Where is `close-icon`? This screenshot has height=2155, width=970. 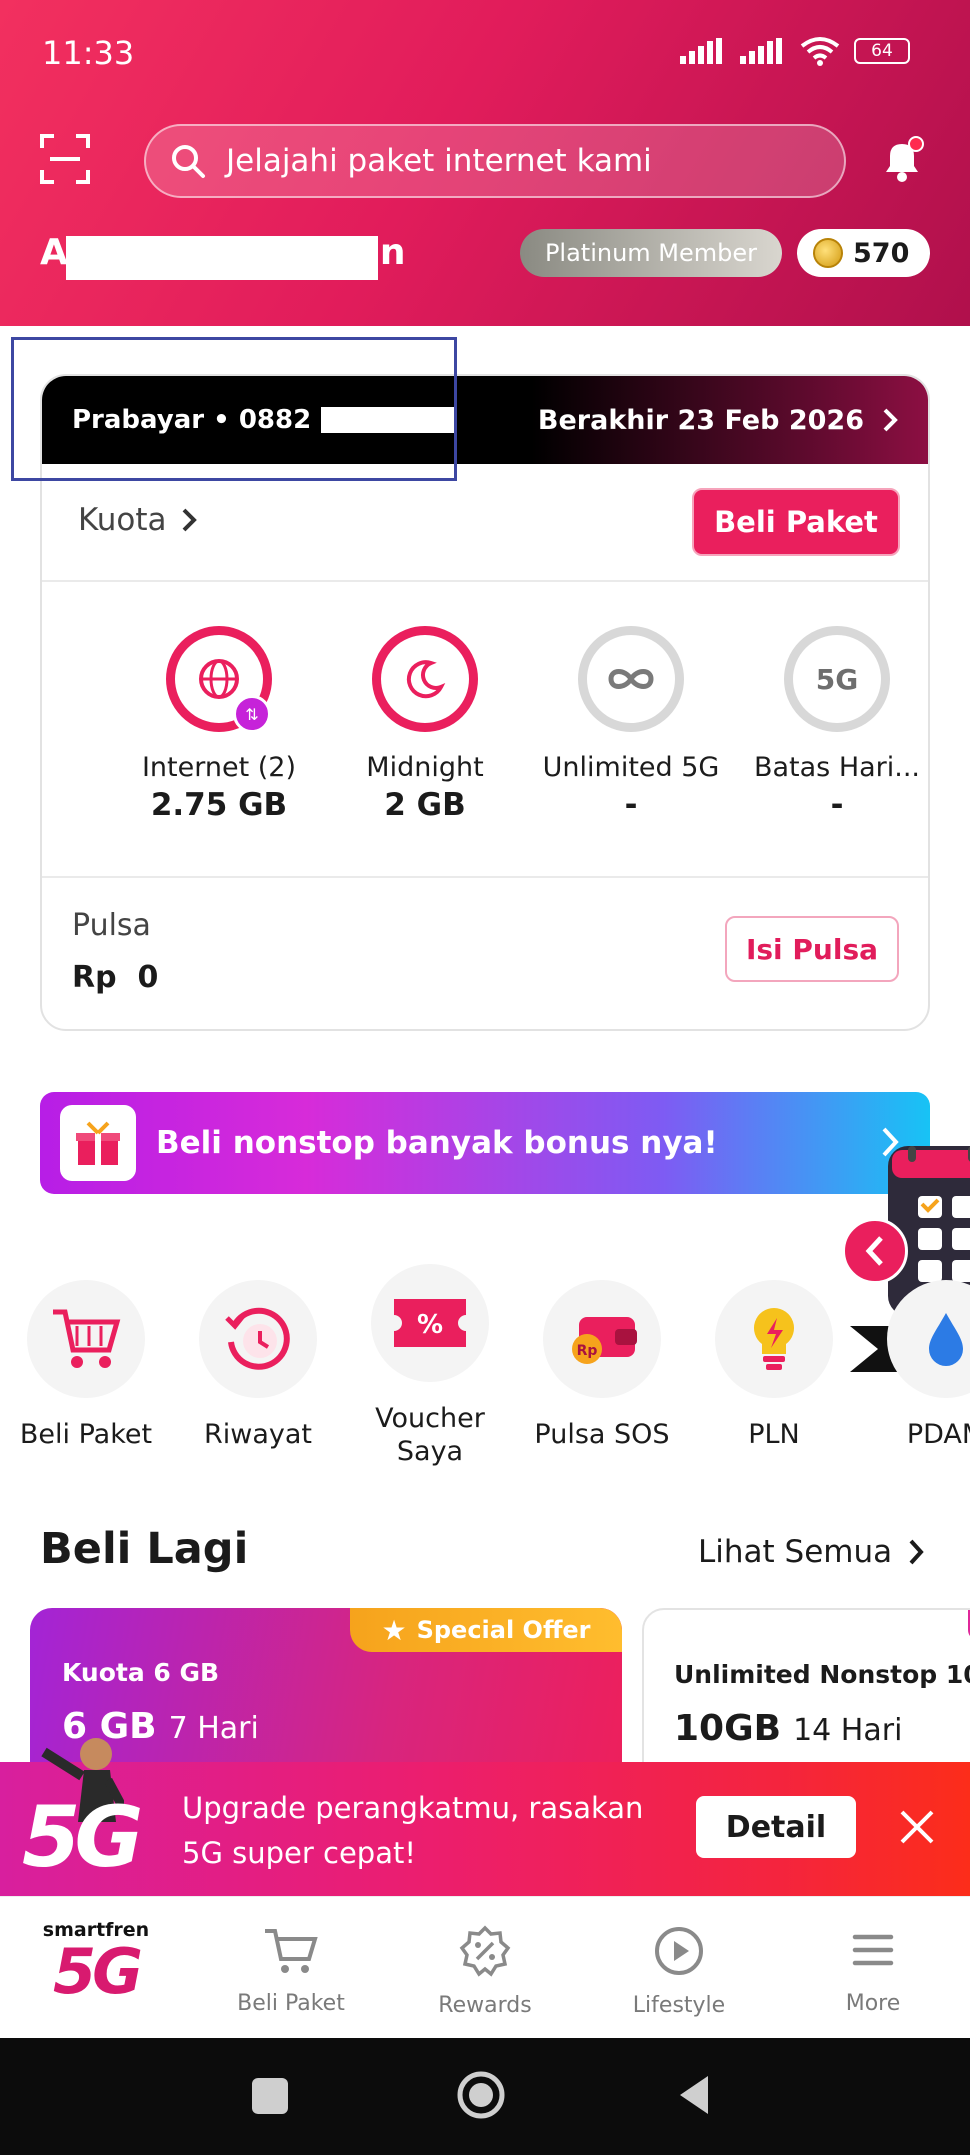
close-icon is located at coordinates (917, 1827).